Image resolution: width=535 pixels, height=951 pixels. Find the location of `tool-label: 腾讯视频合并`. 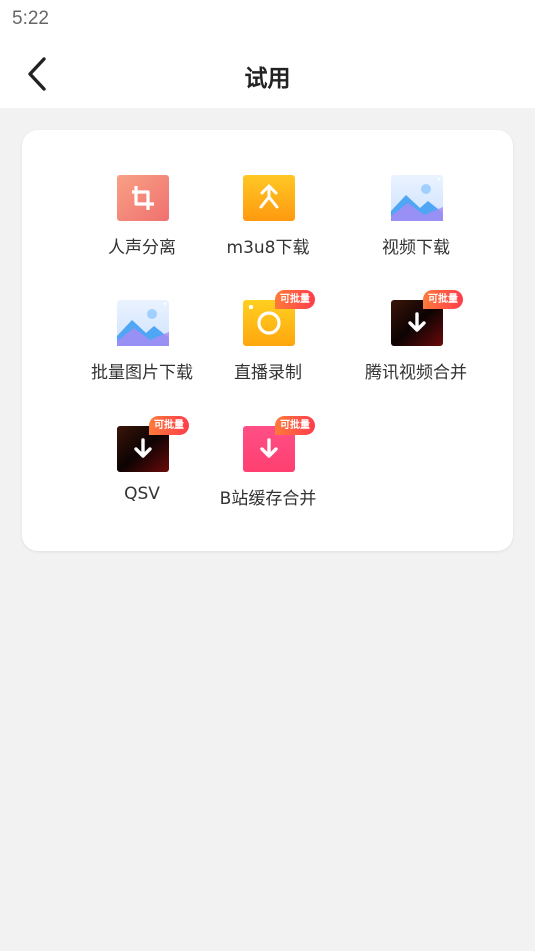

tool-label: 腾讯视频合并 is located at coordinates (416, 373).